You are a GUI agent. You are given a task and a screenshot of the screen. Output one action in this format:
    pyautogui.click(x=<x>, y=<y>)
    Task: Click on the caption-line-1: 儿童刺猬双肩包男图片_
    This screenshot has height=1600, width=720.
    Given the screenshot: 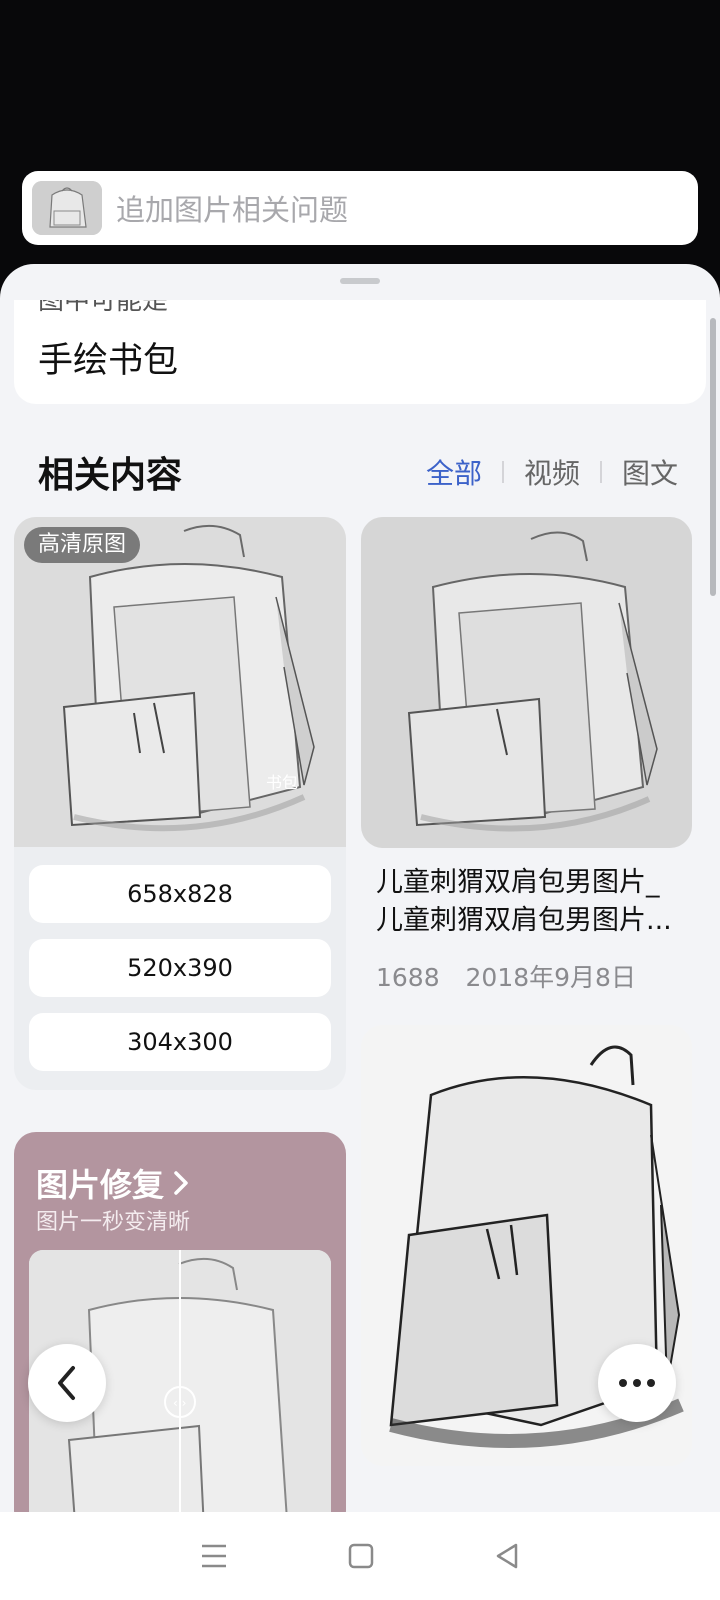 What is the action you would take?
    pyautogui.click(x=518, y=882)
    